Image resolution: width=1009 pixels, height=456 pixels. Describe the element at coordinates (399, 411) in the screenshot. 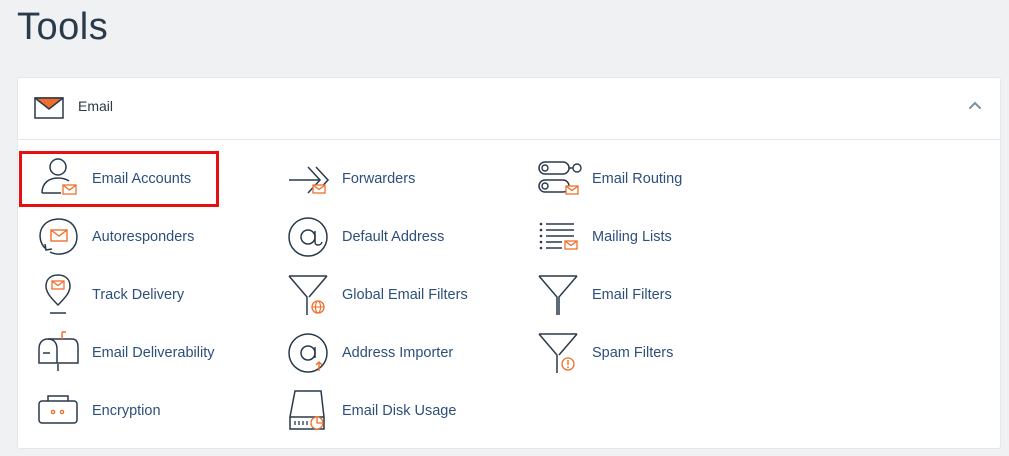

I see `email-disk-usage-label: Email Disk Usage` at that location.